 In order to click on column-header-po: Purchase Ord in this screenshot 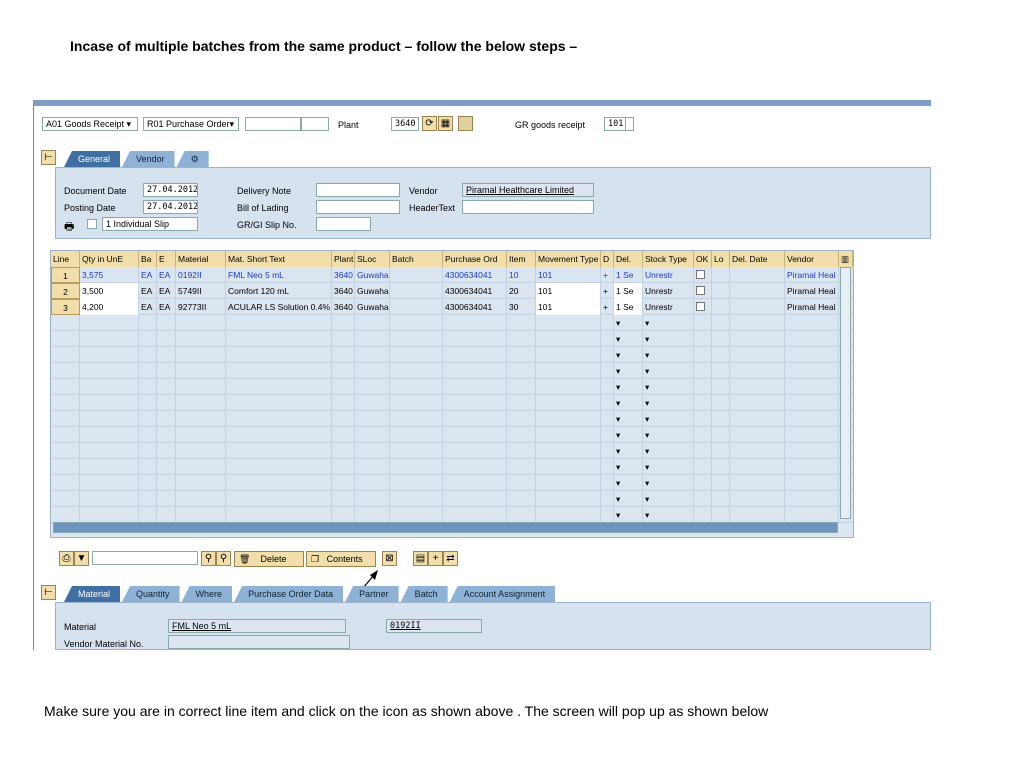, I will do `click(475, 259)`.